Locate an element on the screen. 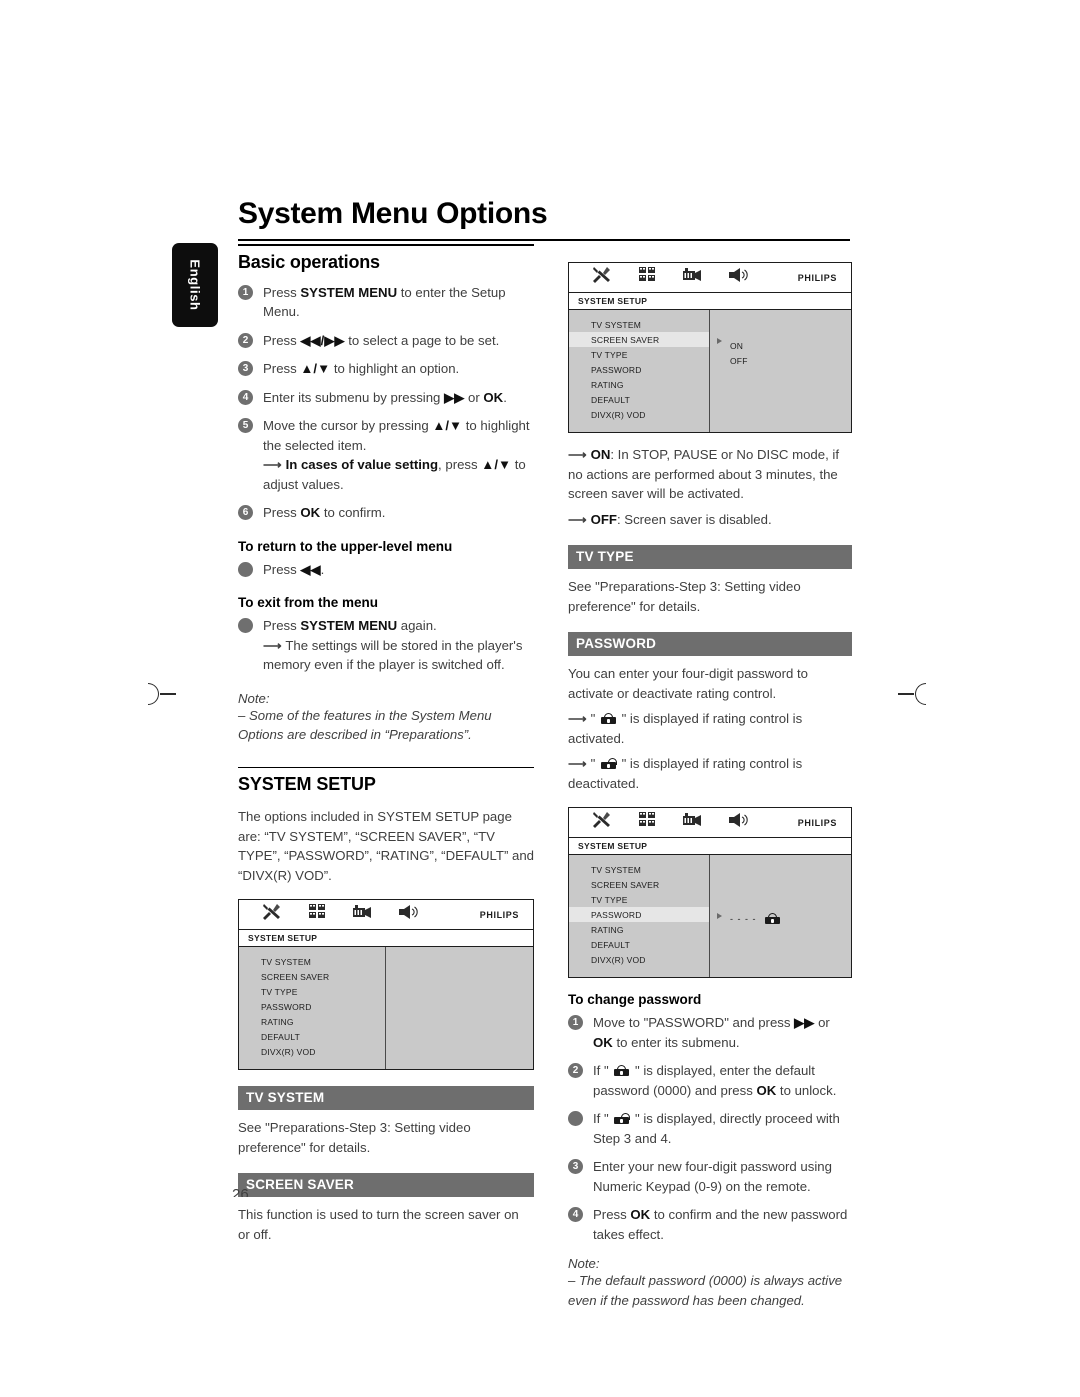 This screenshot has width=1080, height=1397. osd-menu-item-selected: SCREEN SAVER is located at coordinates (639, 339).